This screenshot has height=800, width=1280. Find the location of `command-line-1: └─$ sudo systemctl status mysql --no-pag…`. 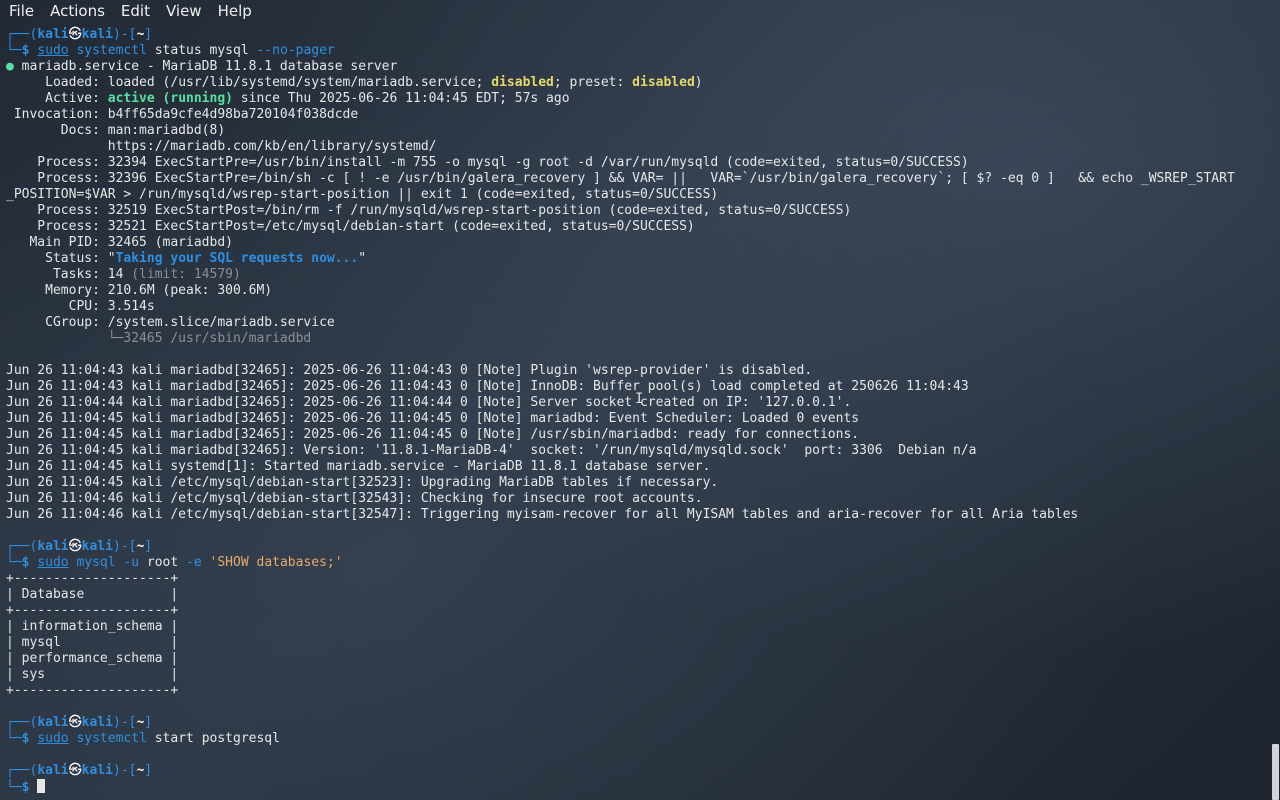

command-line-1: └─$ sudo systemctl status mysql --no-pag… is located at coordinates (170, 50).